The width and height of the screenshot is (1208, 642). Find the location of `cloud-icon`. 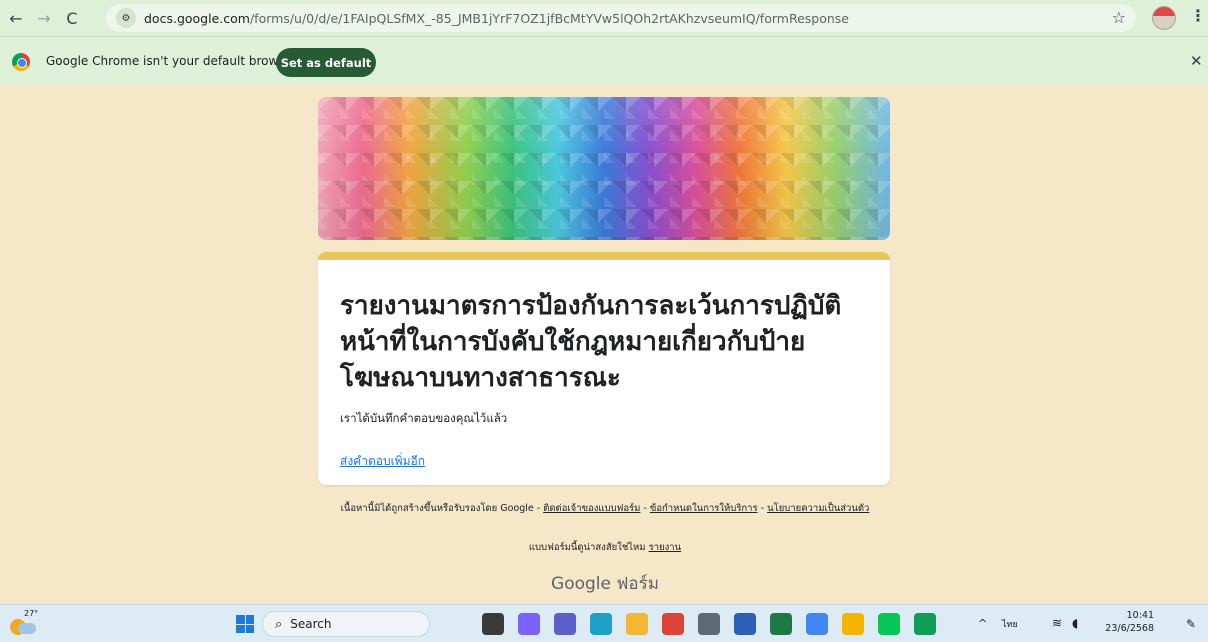

cloud-icon is located at coordinates (27, 628).